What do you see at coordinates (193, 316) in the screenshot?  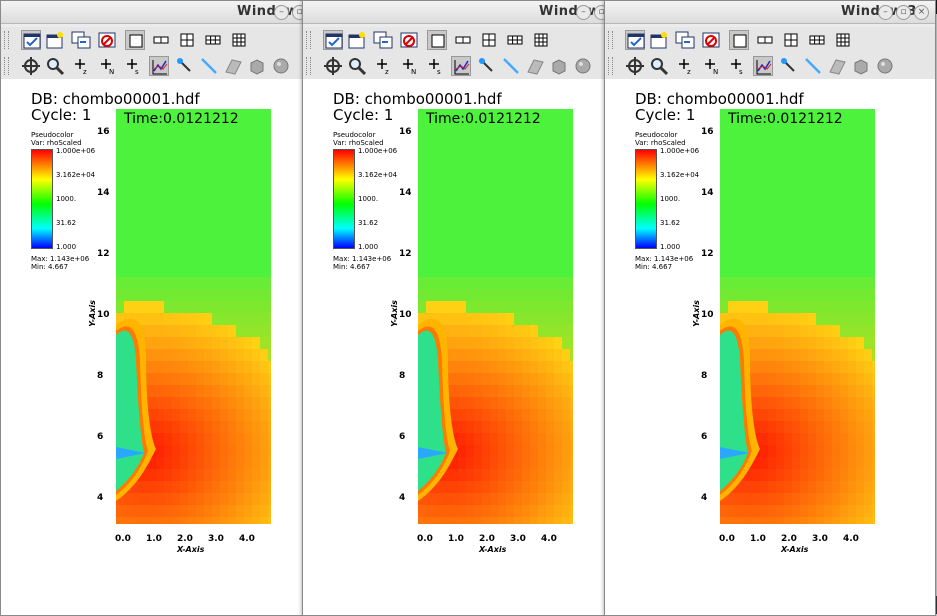 I see `pseudocolor-plot` at bounding box center [193, 316].